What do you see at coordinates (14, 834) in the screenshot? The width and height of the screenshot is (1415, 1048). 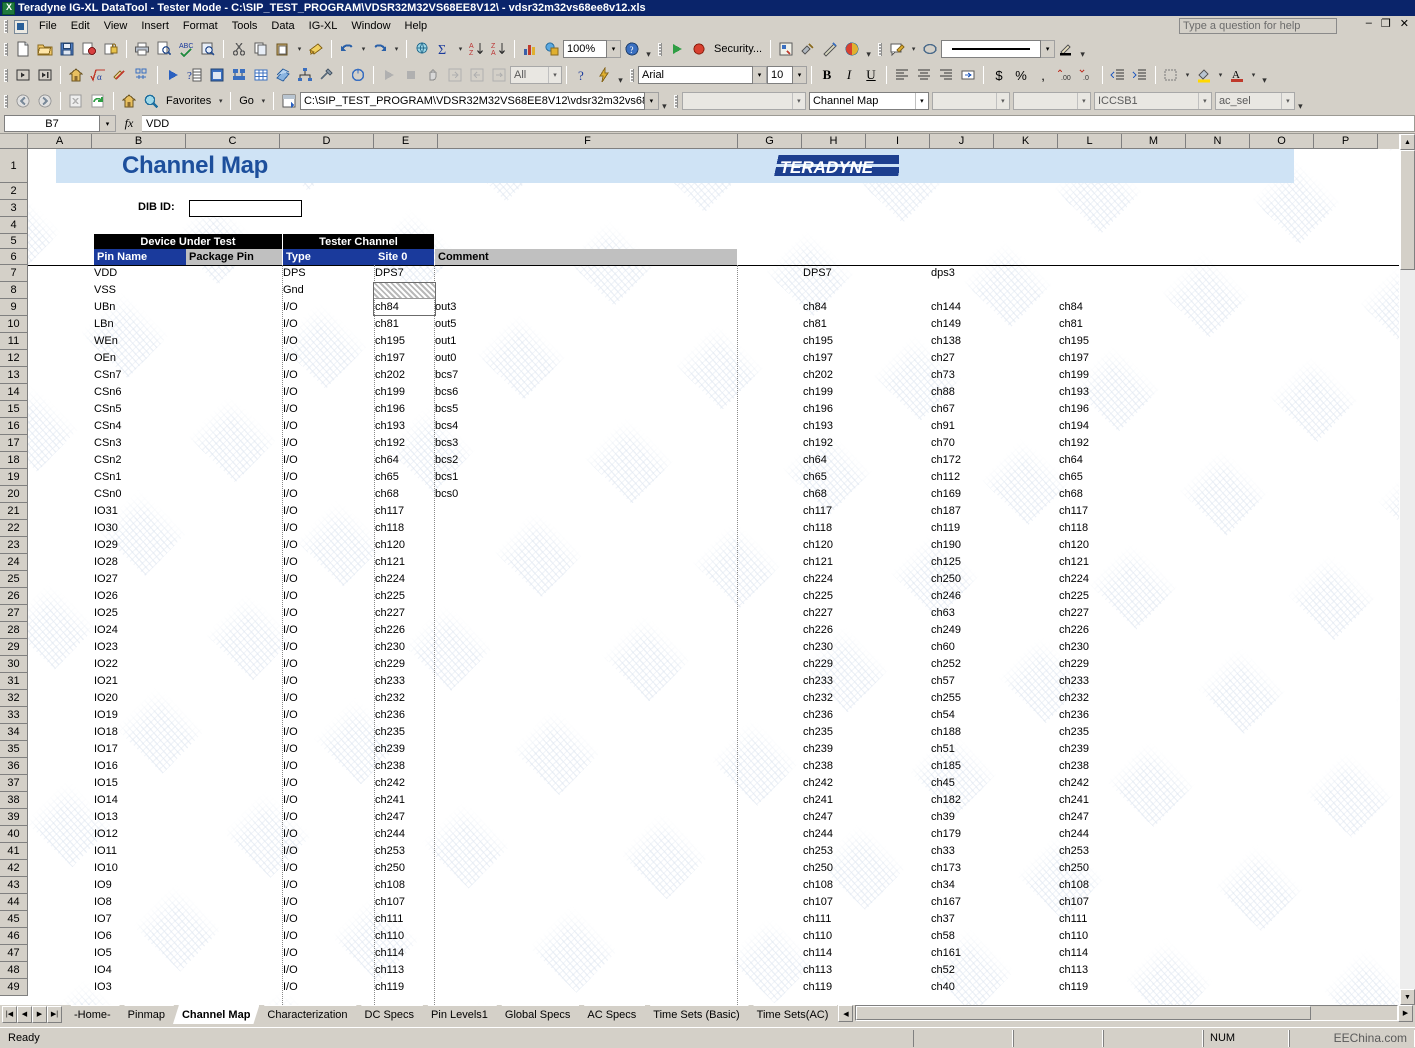 I see `row-header-40: 40` at bounding box center [14, 834].